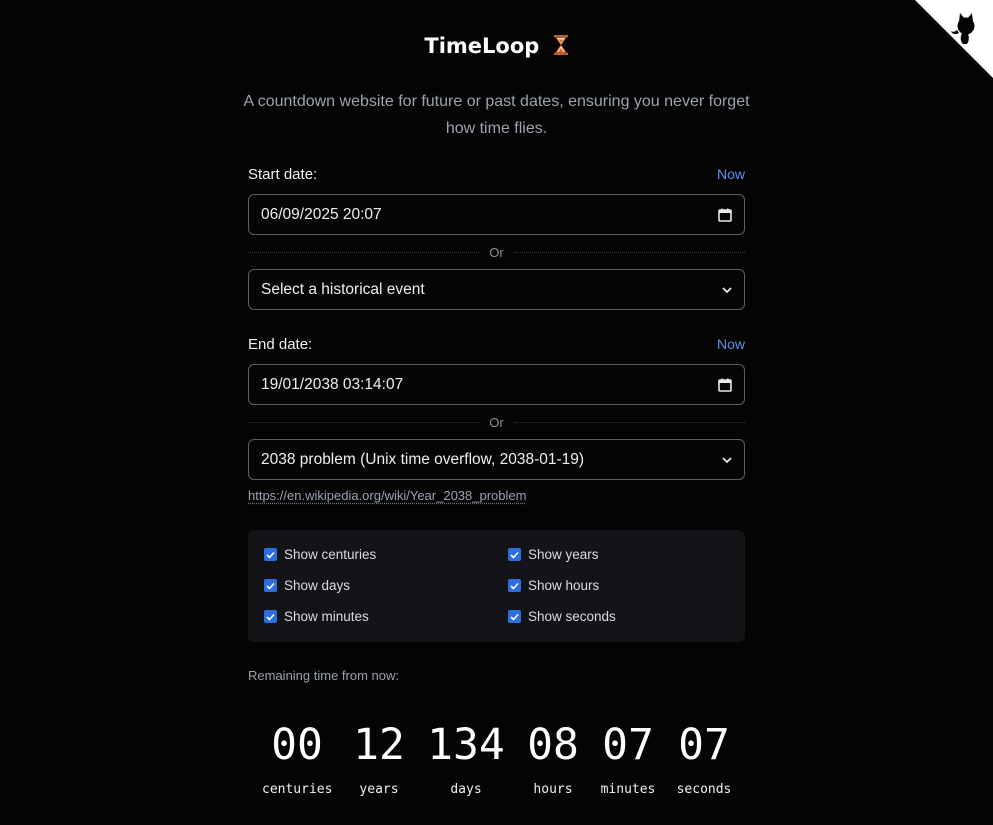  I want to click on option-show-minutes: Show minutes, so click(316, 616).